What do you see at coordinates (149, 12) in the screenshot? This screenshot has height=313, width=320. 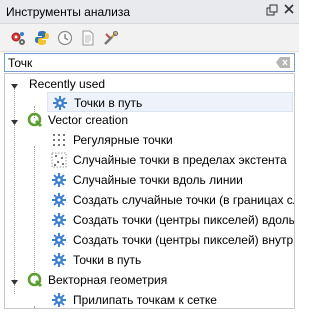 I see `panel-titlebar: Инструменты анализа` at bounding box center [149, 12].